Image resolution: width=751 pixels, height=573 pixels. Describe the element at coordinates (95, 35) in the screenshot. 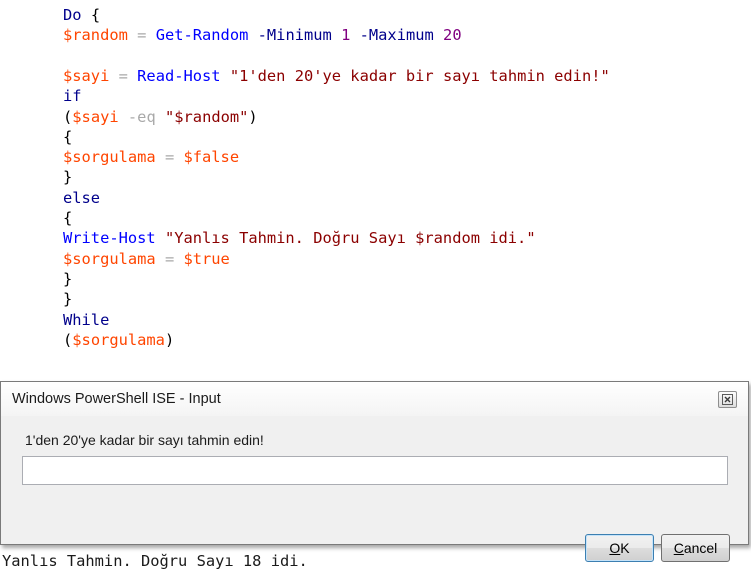

I see `code-token: $random` at that location.